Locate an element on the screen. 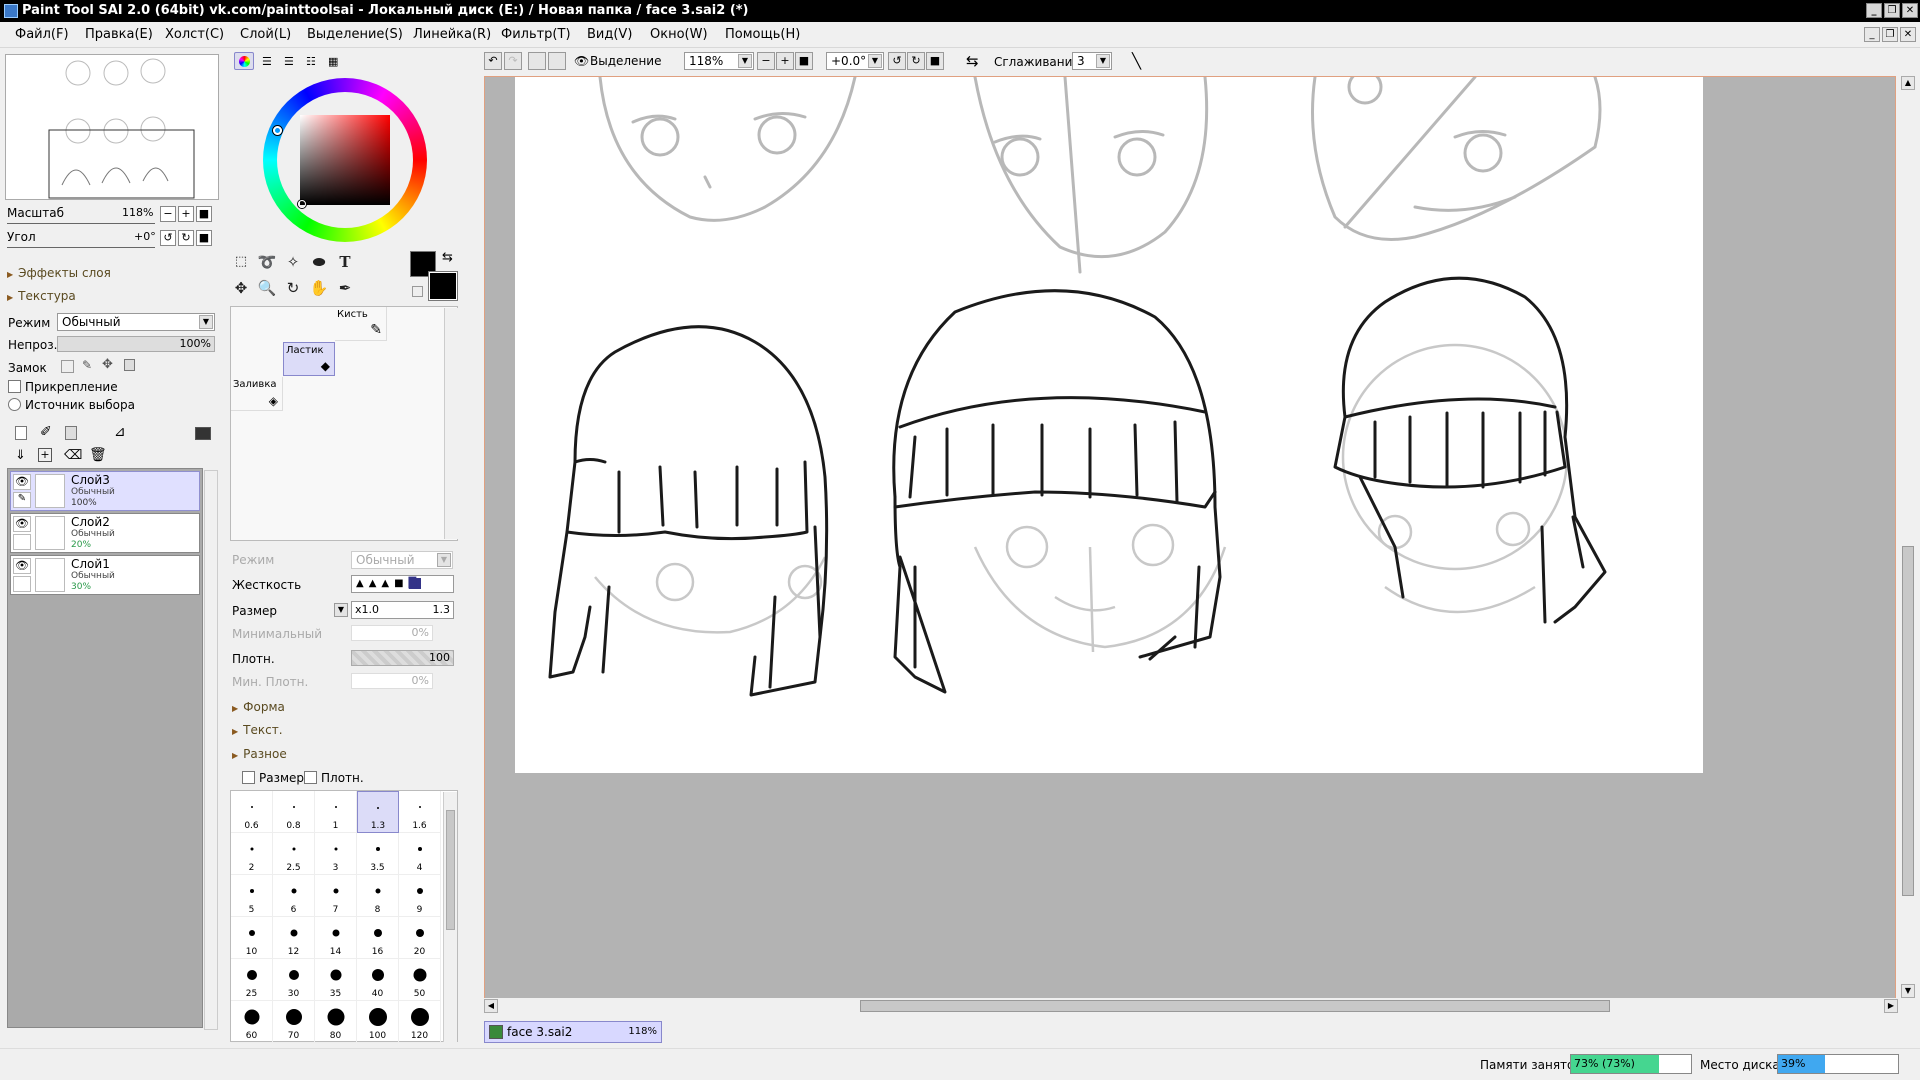 The height and width of the screenshot is (1080, 1920). menu-help: Помощь(H) is located at coordinates (762, 34).